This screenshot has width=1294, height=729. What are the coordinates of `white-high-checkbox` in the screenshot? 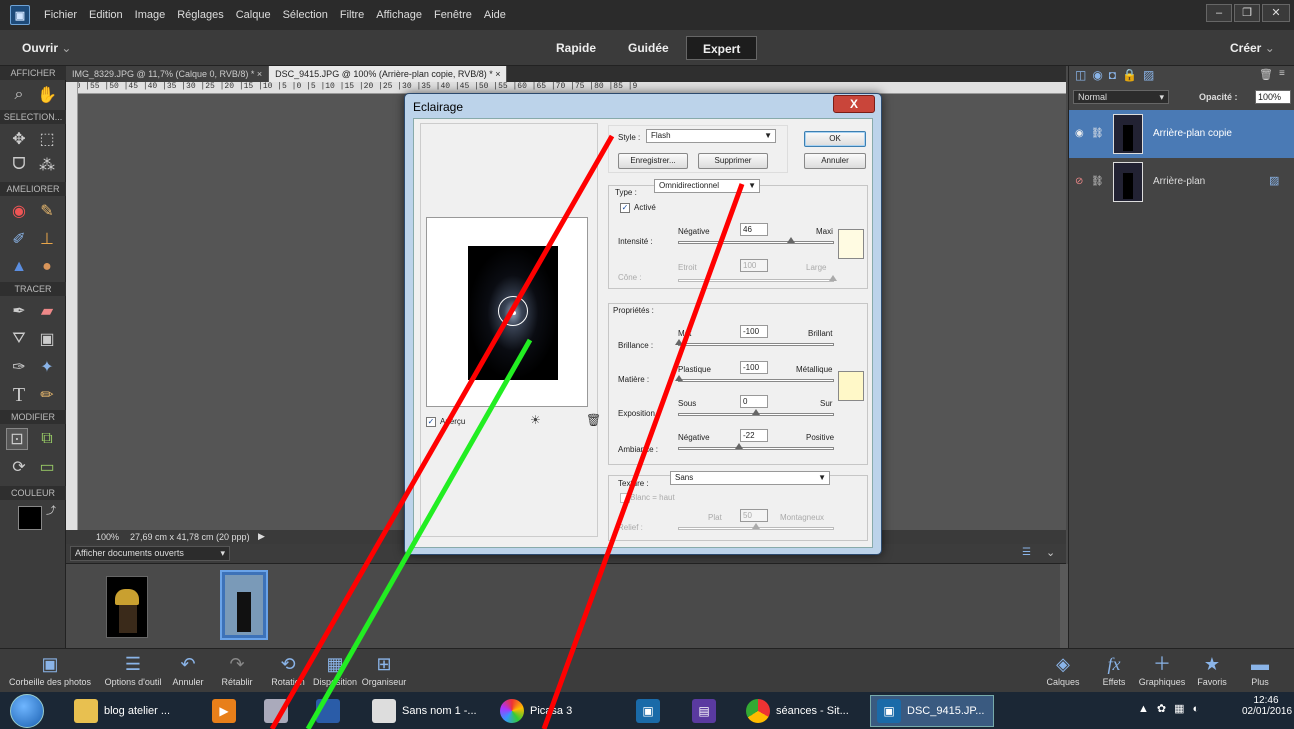 It's located at (625, 498).